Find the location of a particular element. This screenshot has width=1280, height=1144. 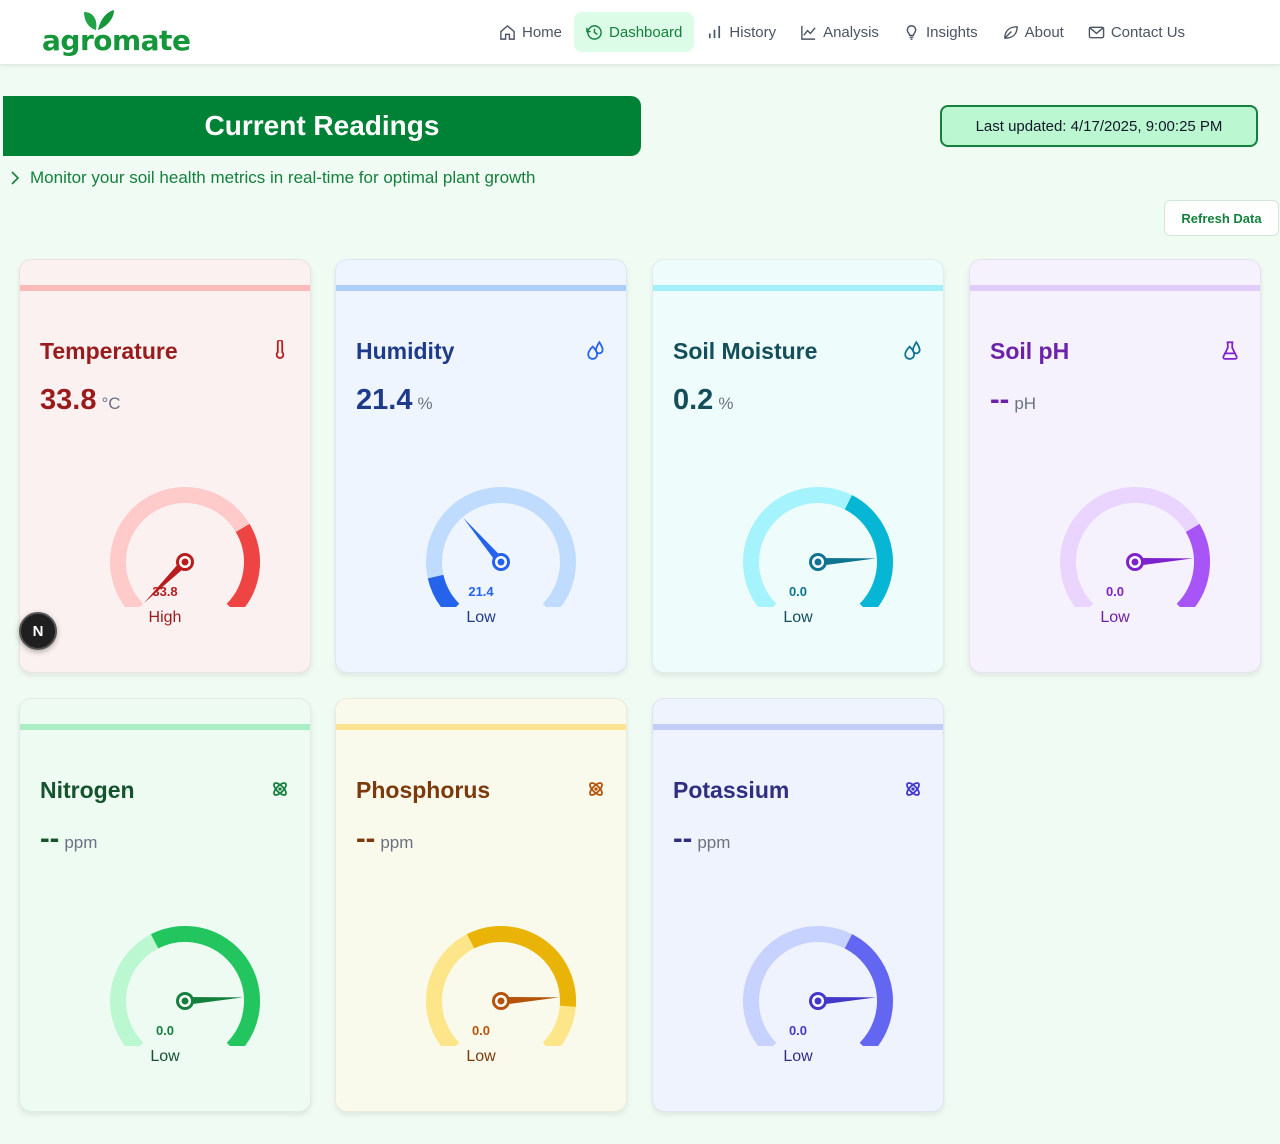

nav-item-label: Analysis is located at coordinates (851, 32).